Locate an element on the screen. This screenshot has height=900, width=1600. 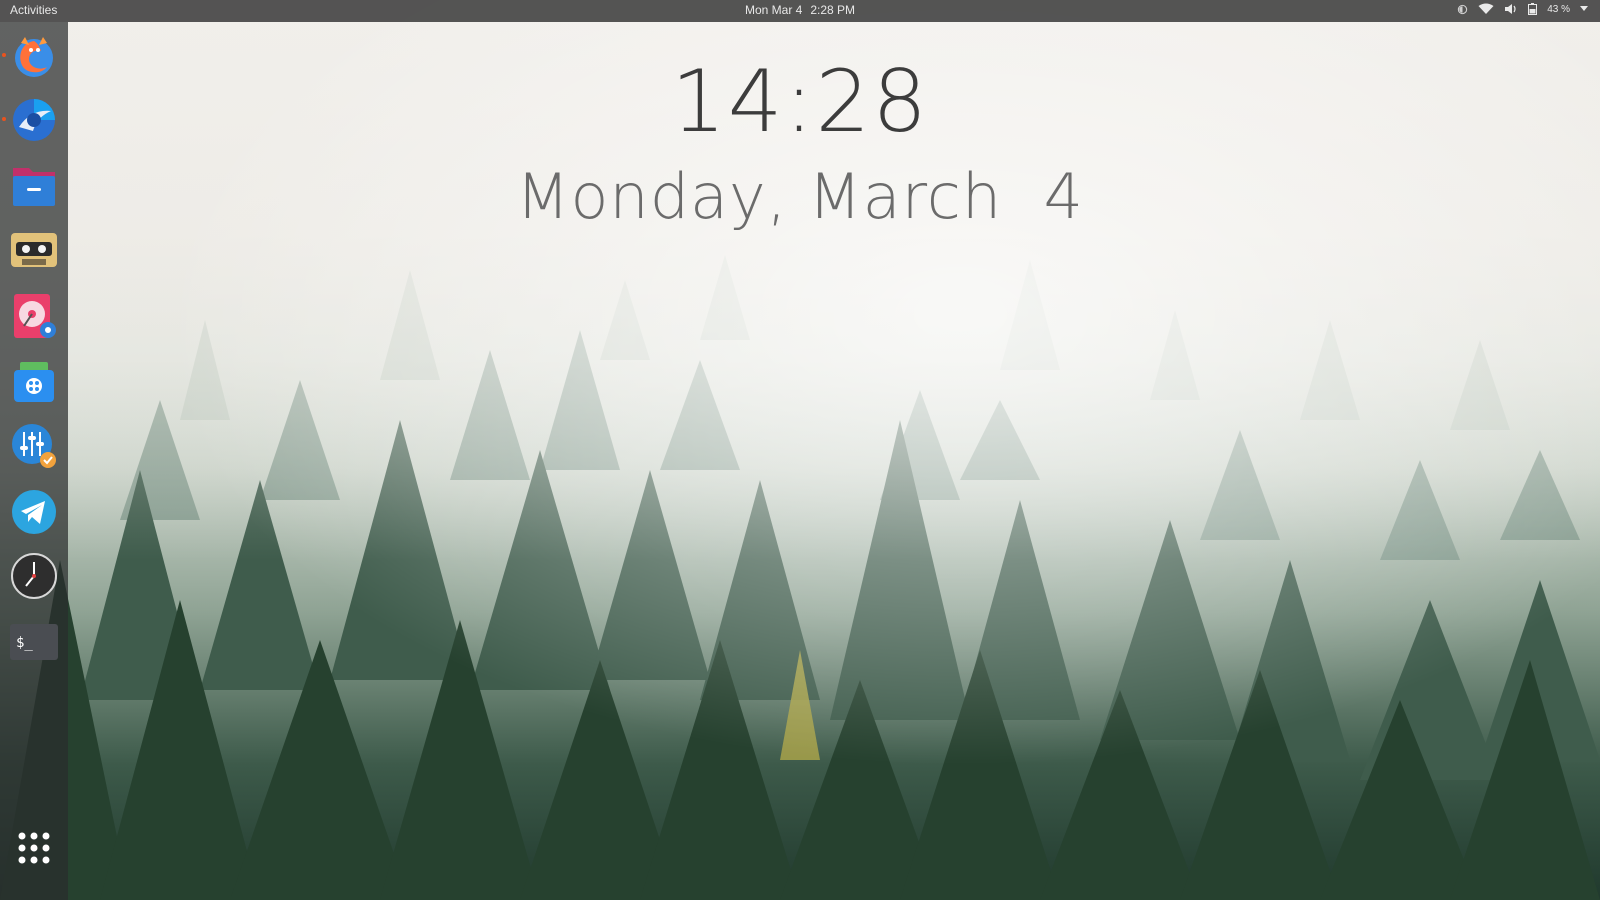
store-icon is located at coordinates (34, 382).